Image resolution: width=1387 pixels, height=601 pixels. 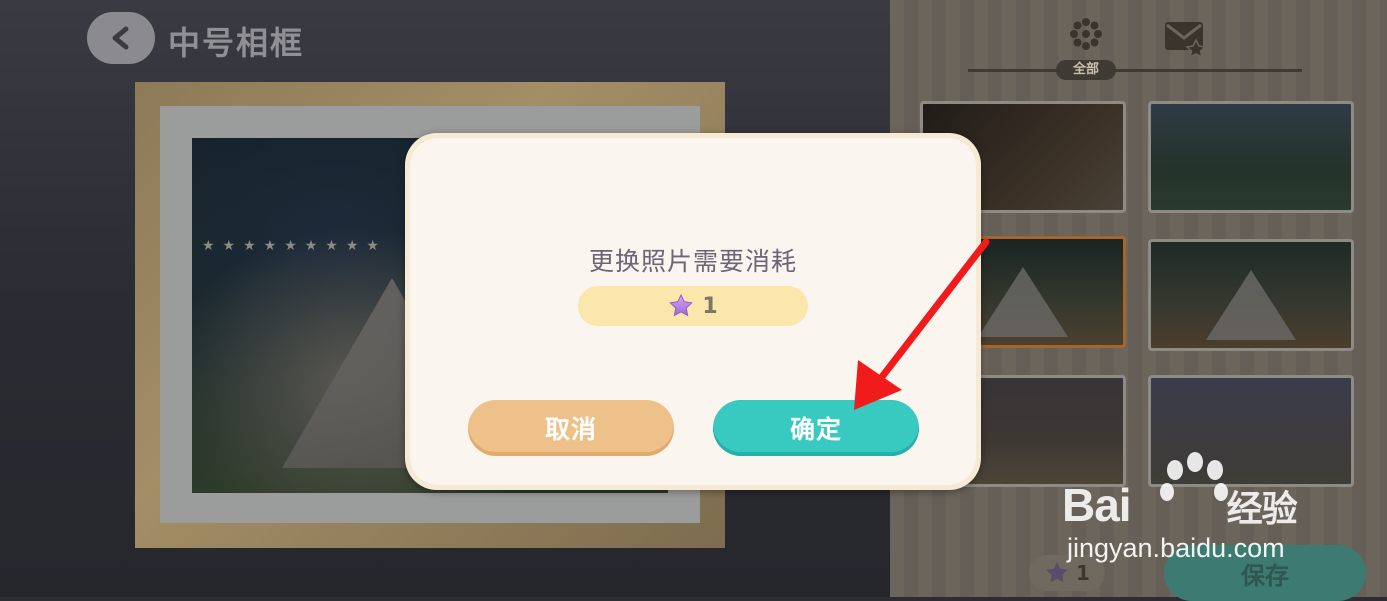 I want to click on cost-value: 1, so click(x=710, y=306).